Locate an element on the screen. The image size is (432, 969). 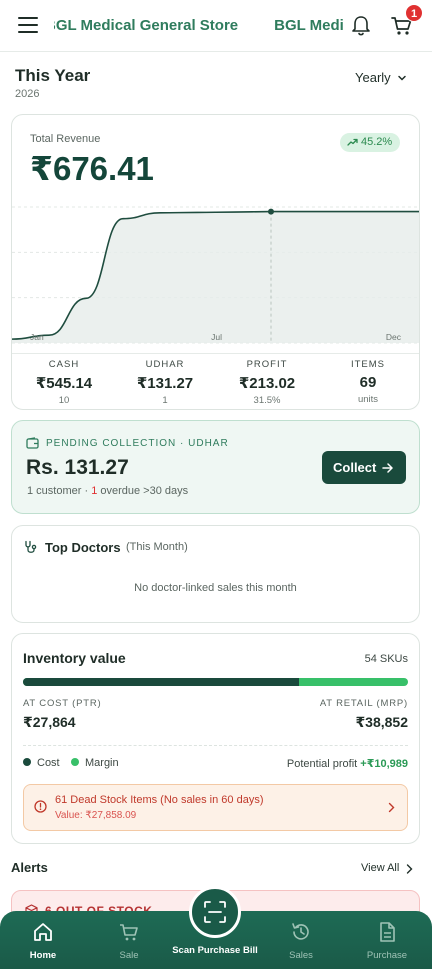
customer-count: 1 customer · is located at coordinates (59, 491).